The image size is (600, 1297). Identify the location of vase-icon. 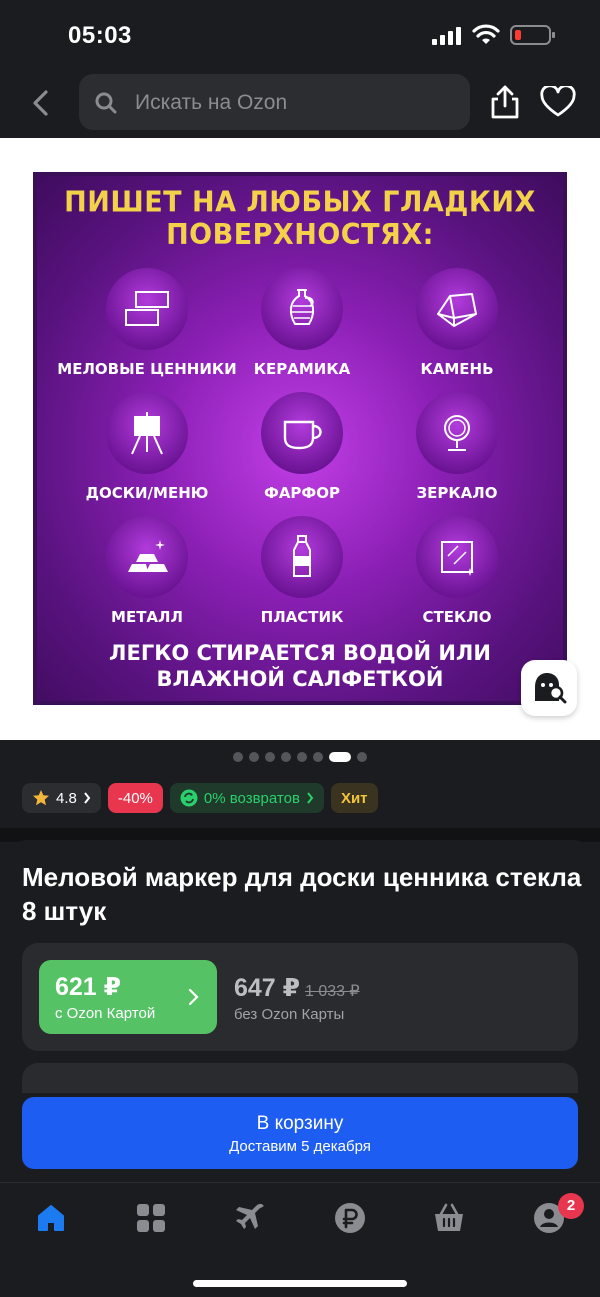
(302, 309).